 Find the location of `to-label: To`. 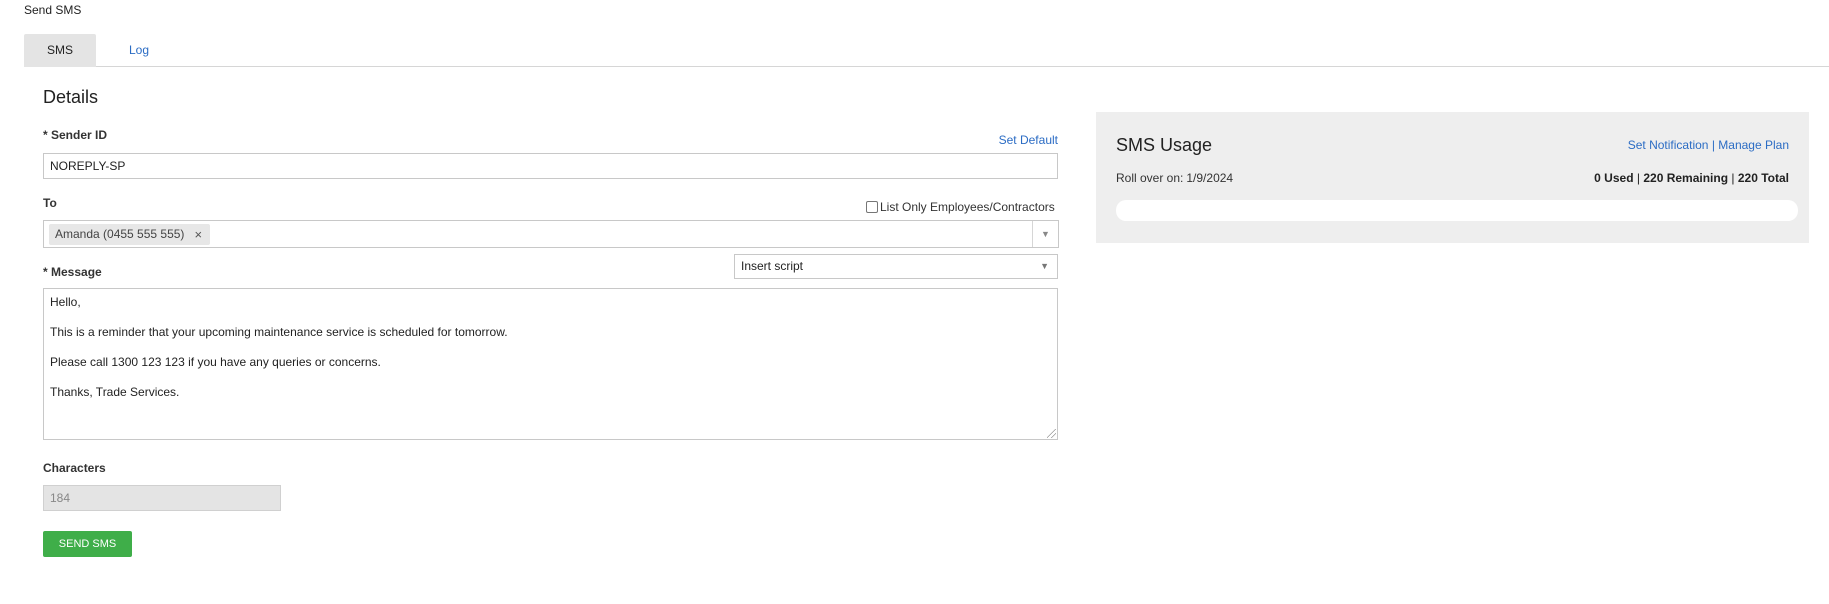

to-label: To is located at coordinates (50, 203).